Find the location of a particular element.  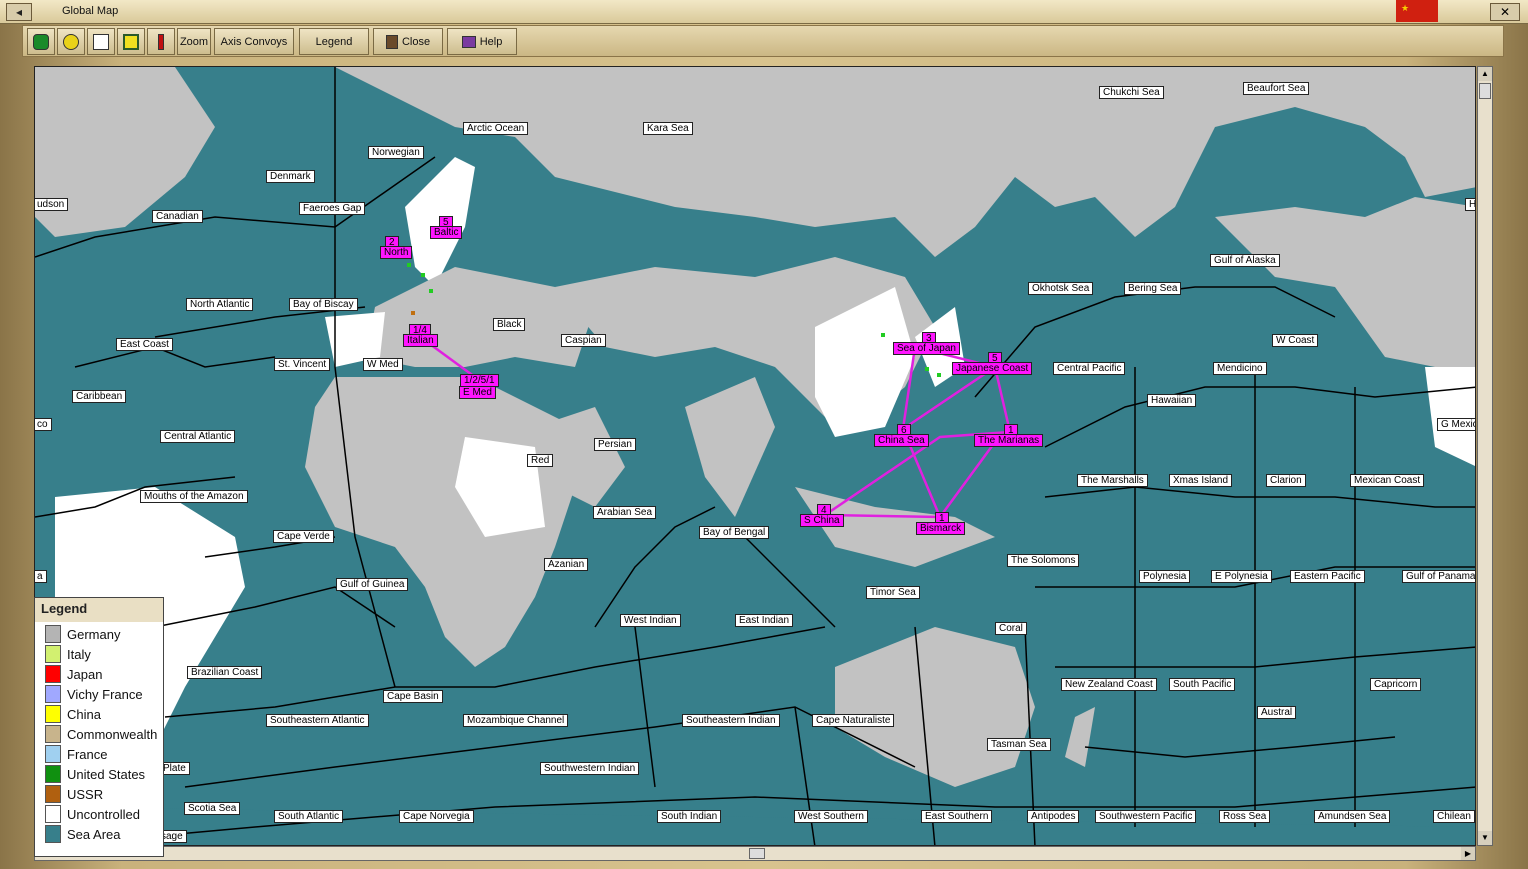

flag-tool-button is located at coordinates (101, 41).